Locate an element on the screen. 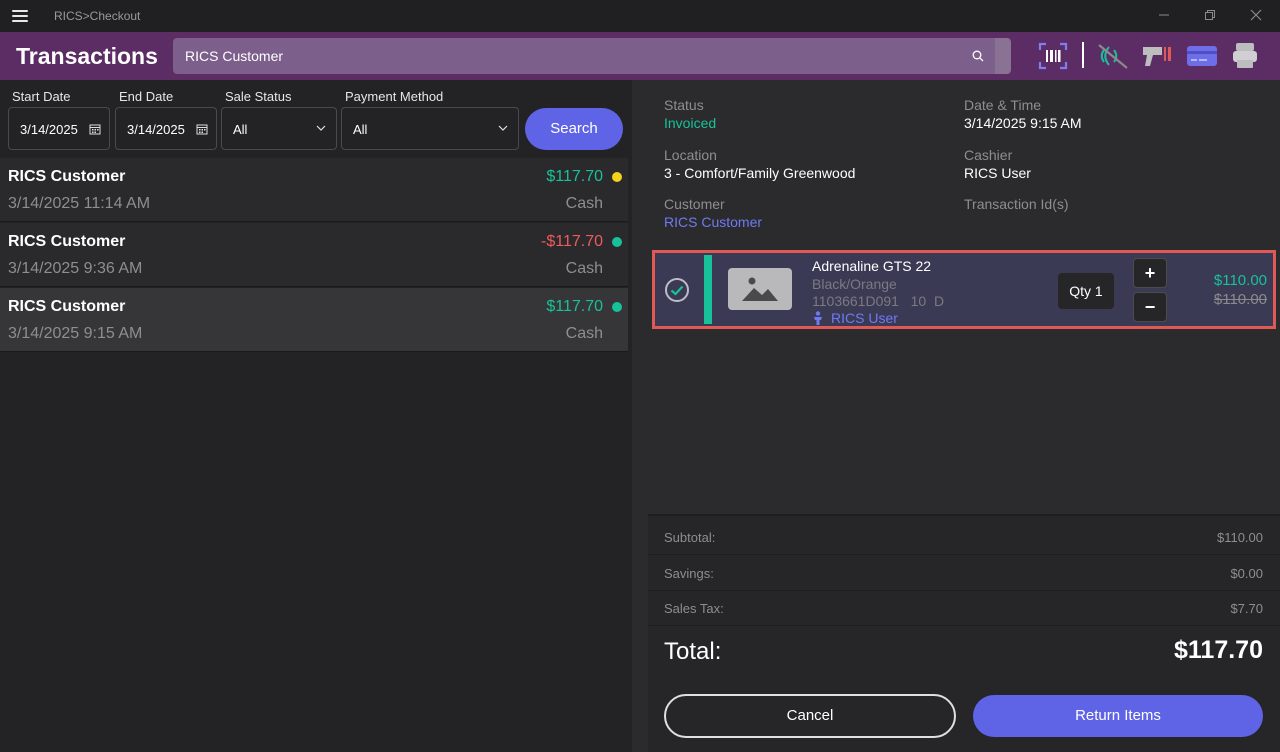 The width and height of the screenshot is (1280, 752). location-label: Location is located at coordinates (690, 155).